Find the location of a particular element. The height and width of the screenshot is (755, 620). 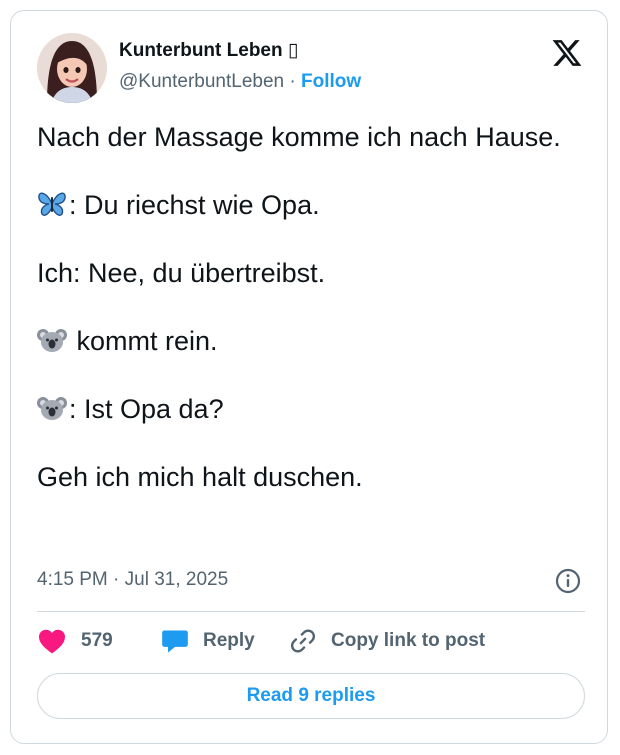

author-name: Kunterbunt Leben ▯ is located at coordinates (208, 50).